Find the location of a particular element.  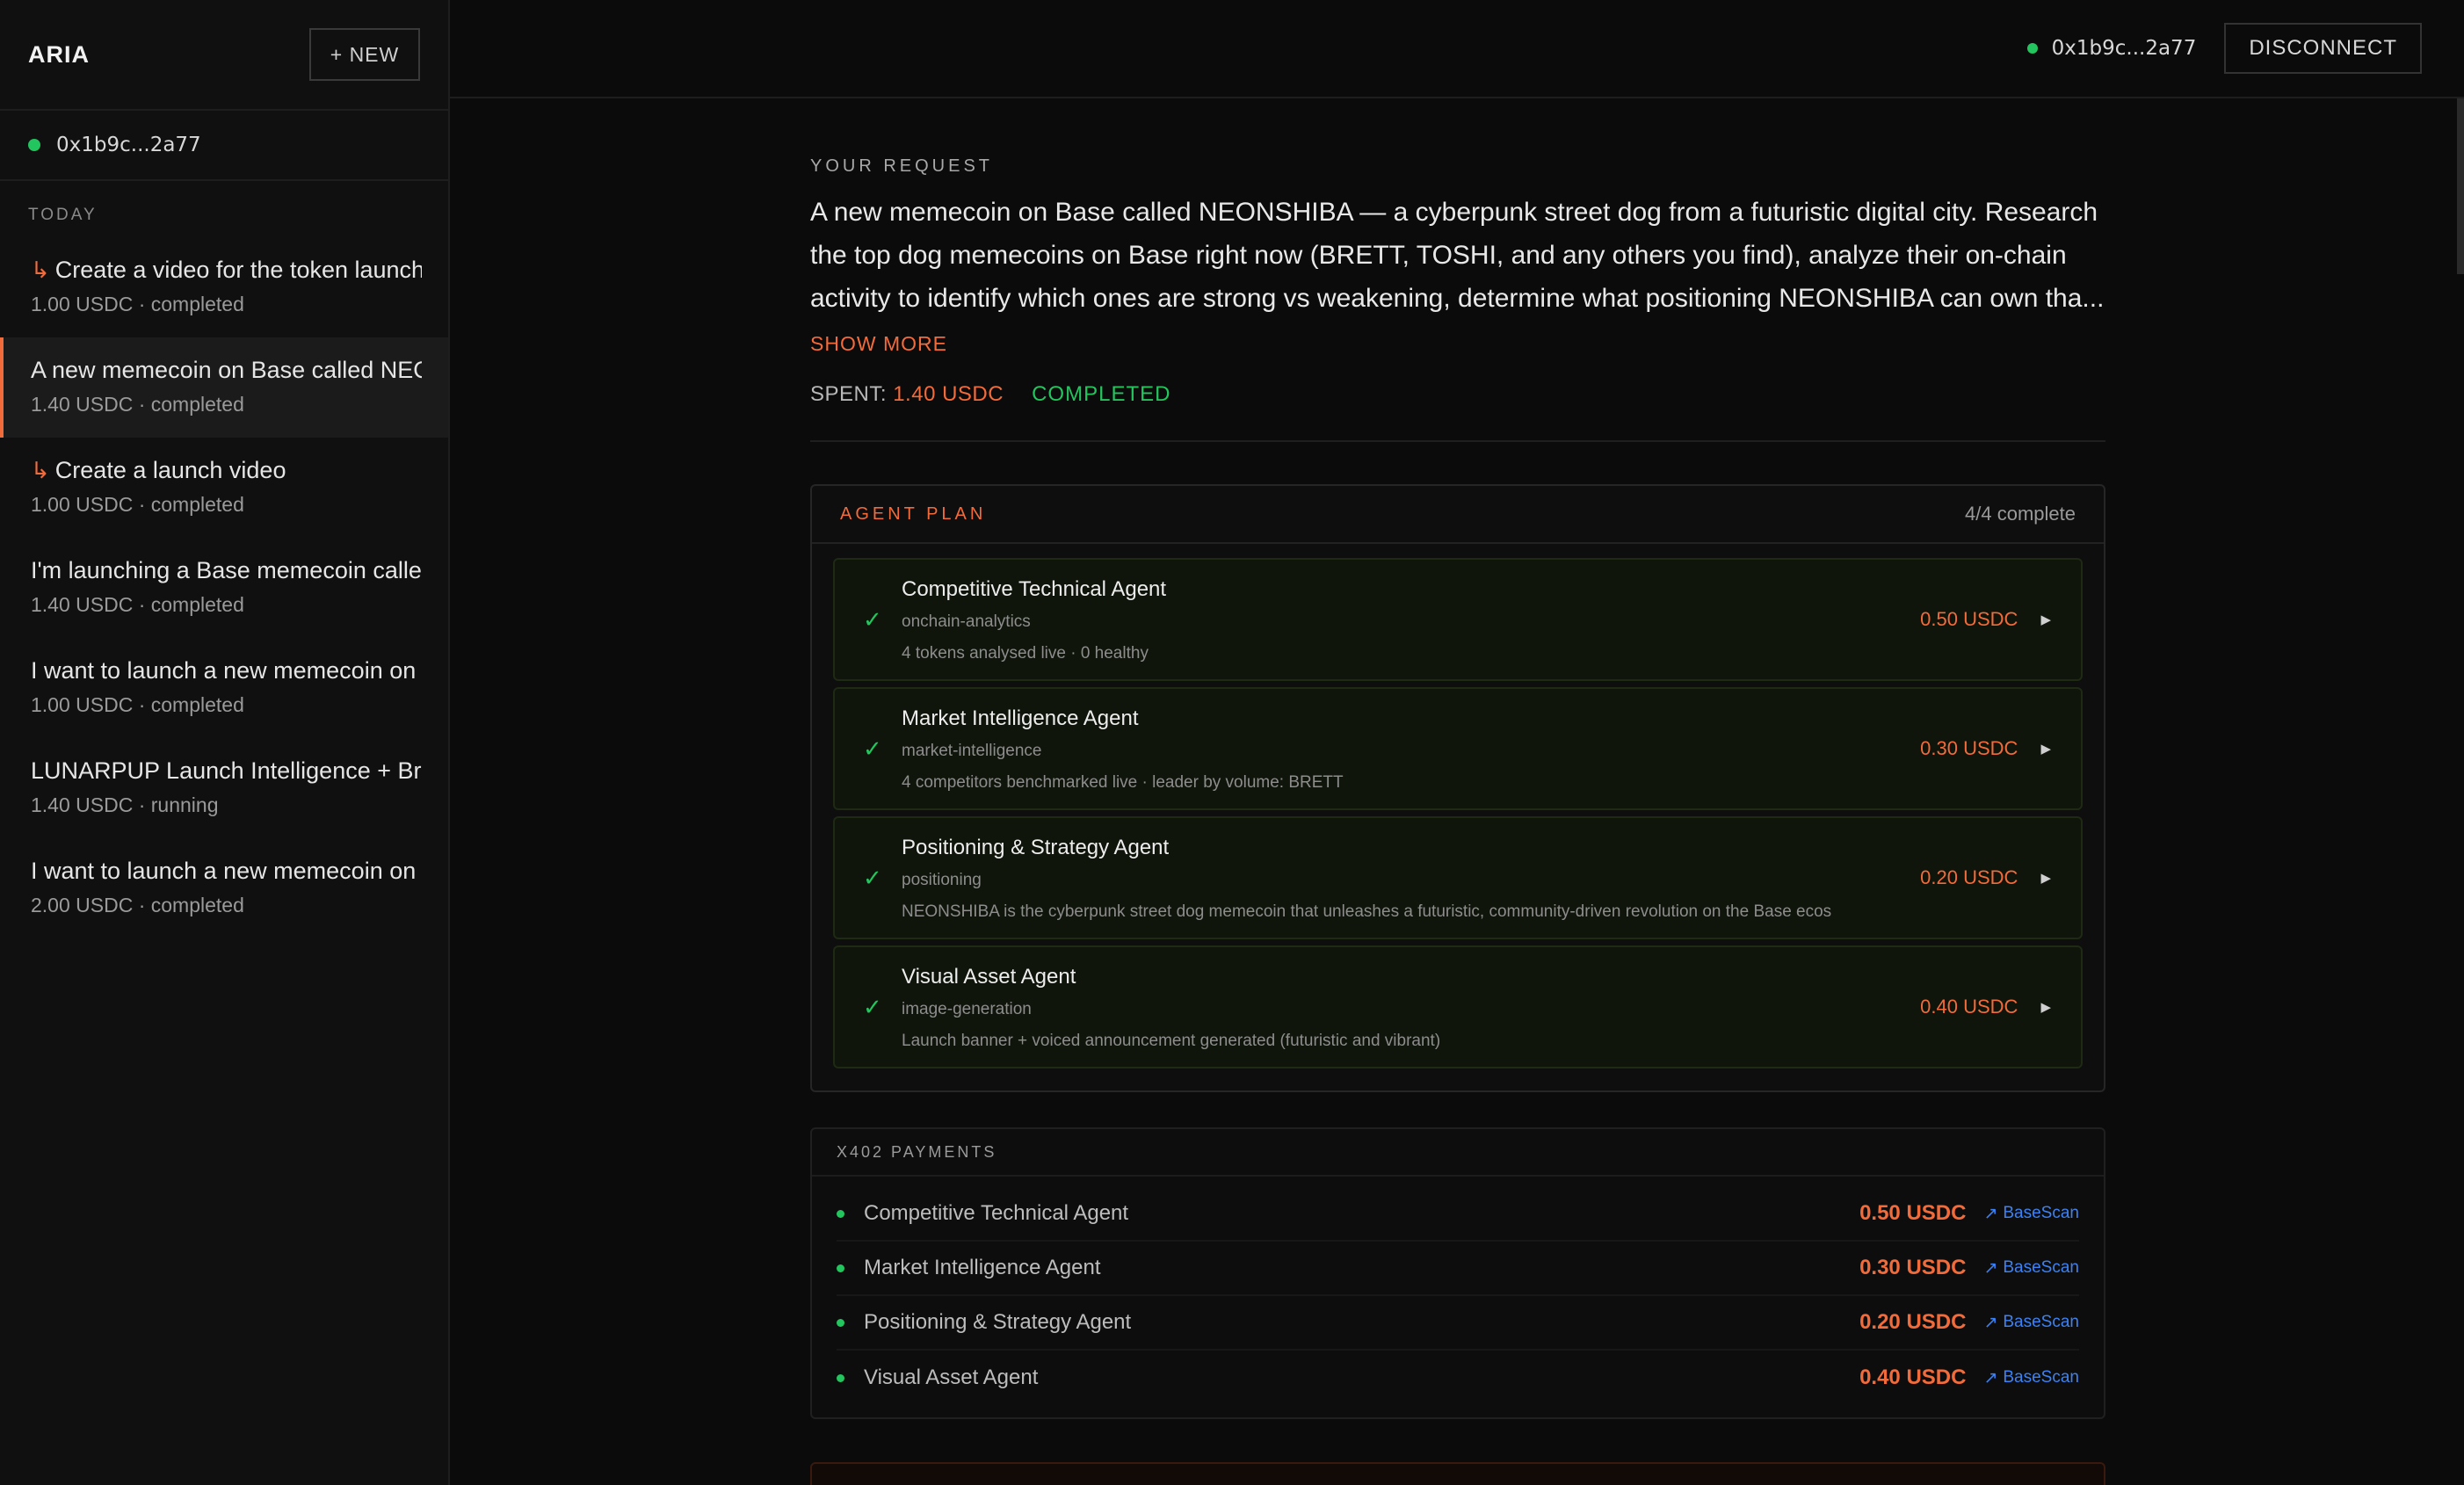

agent-price: 0.40 USDC is located at coordinates (1969, 1007).